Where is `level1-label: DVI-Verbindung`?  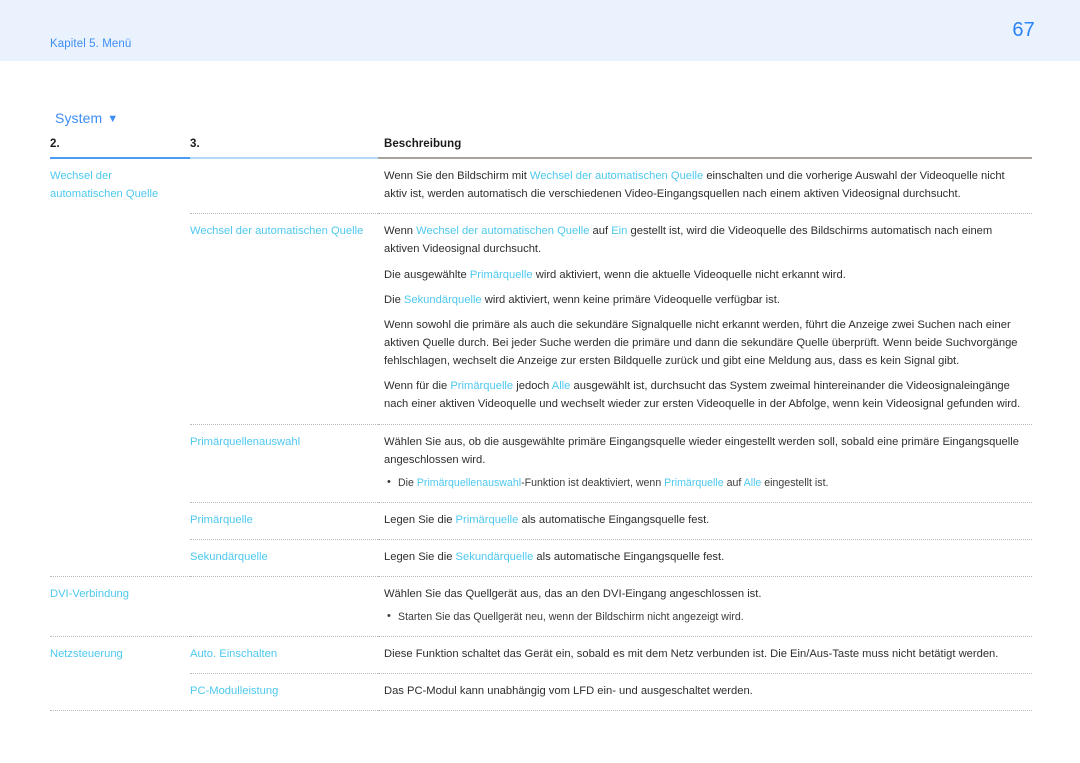 level1-label: DVI-Verbindung is located at coordinates (89, 594).